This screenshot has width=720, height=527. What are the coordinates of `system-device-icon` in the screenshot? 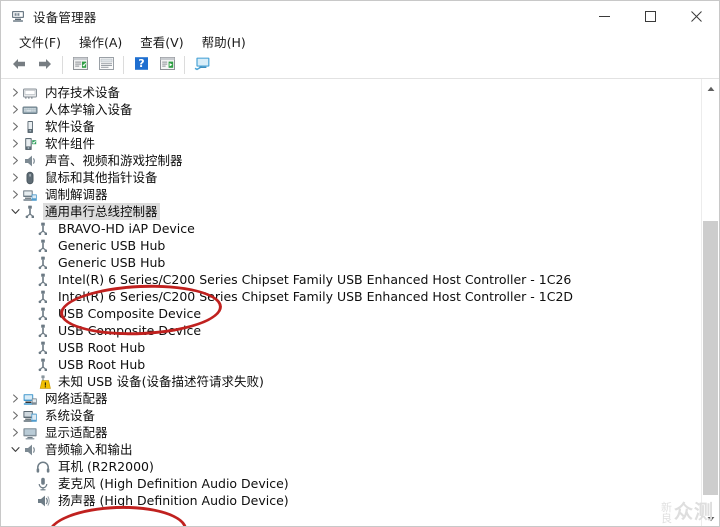 It's located at (30, 416).